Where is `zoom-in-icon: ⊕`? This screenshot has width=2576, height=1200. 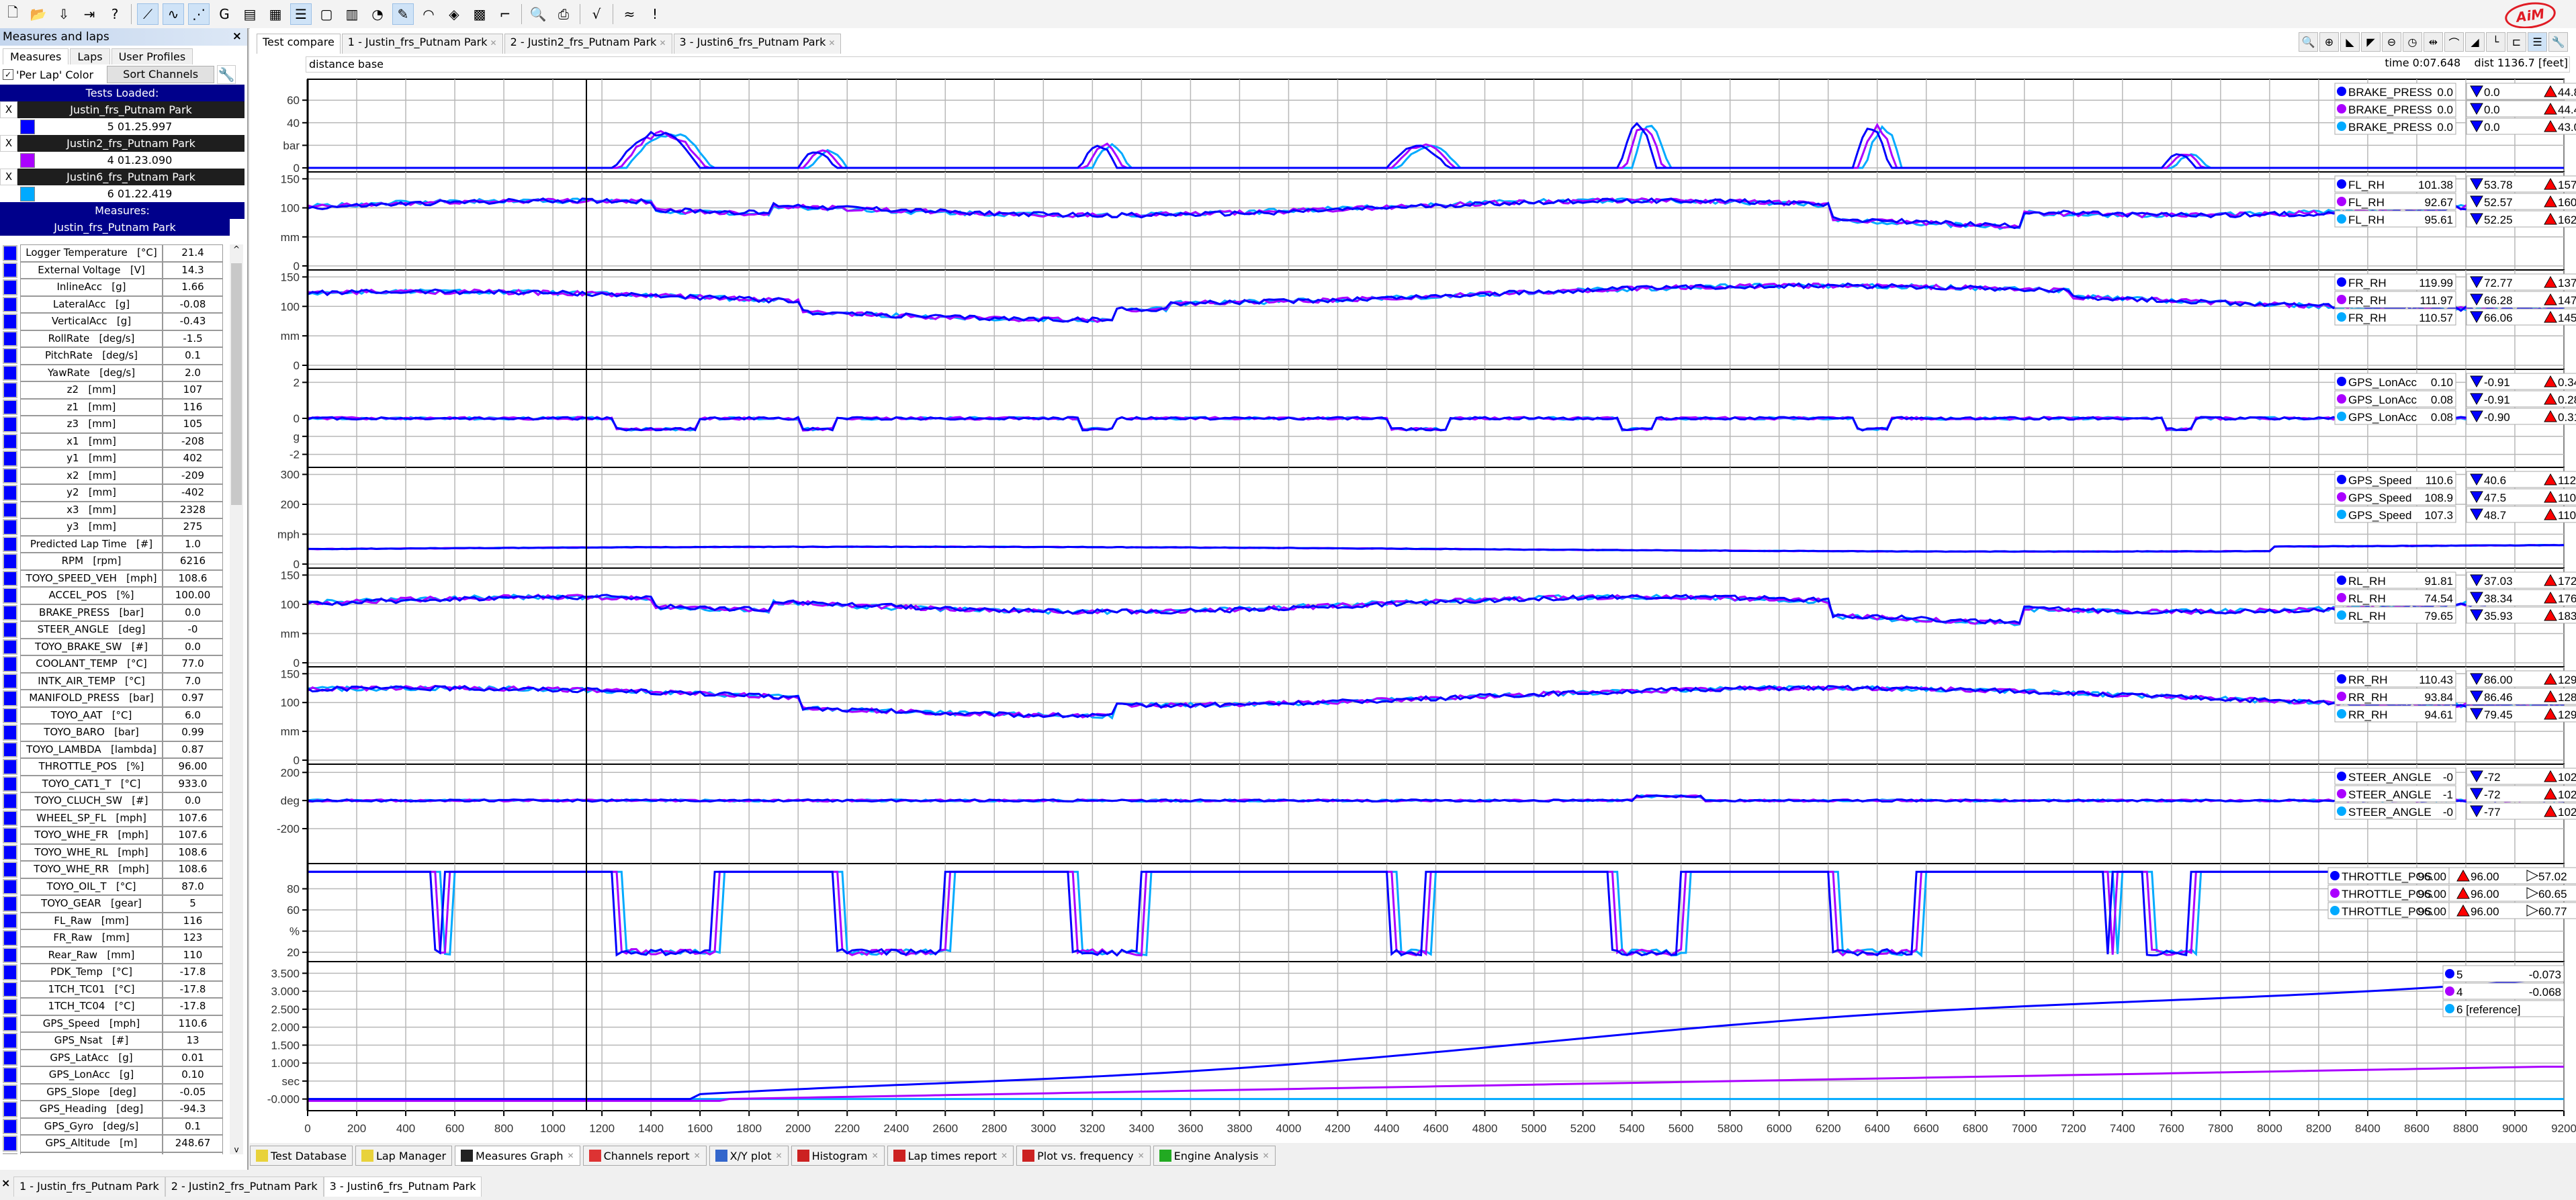 zoom-in-icon: ⊕ is located at coordinates (2329, 42).